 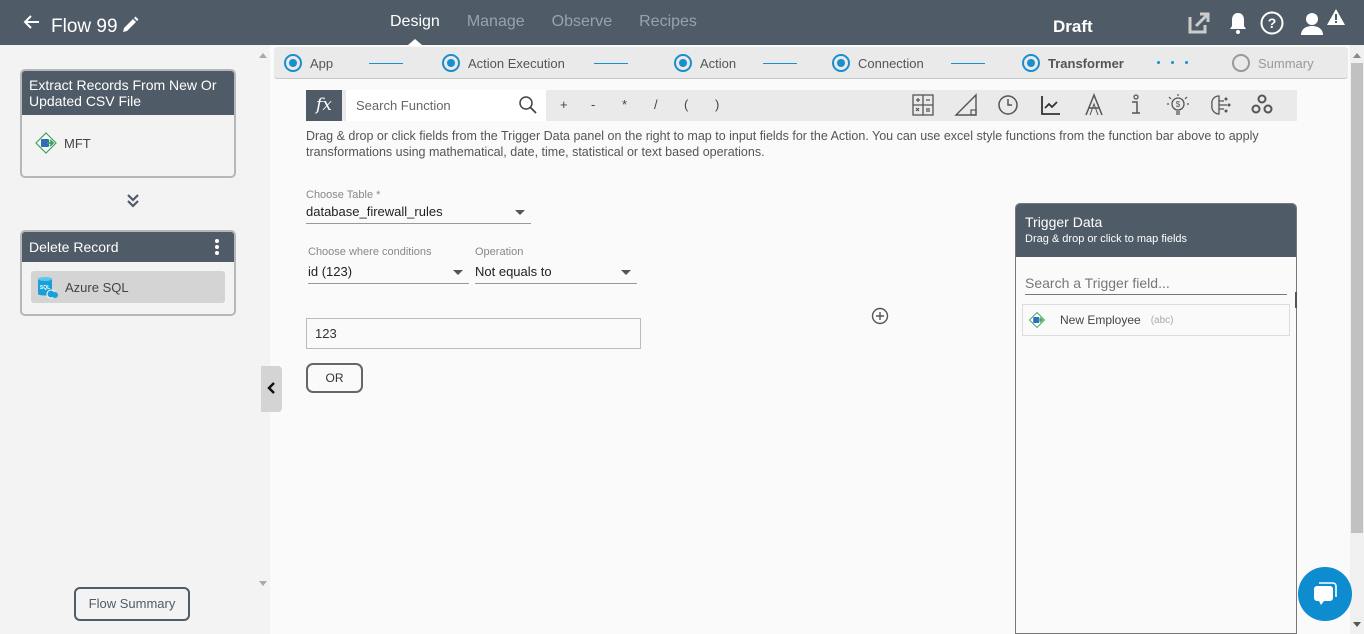 What do you see at coordinates (324, 105) in the screenshot?
I see `fx-icon: fx` at bounding box center [324, 105].